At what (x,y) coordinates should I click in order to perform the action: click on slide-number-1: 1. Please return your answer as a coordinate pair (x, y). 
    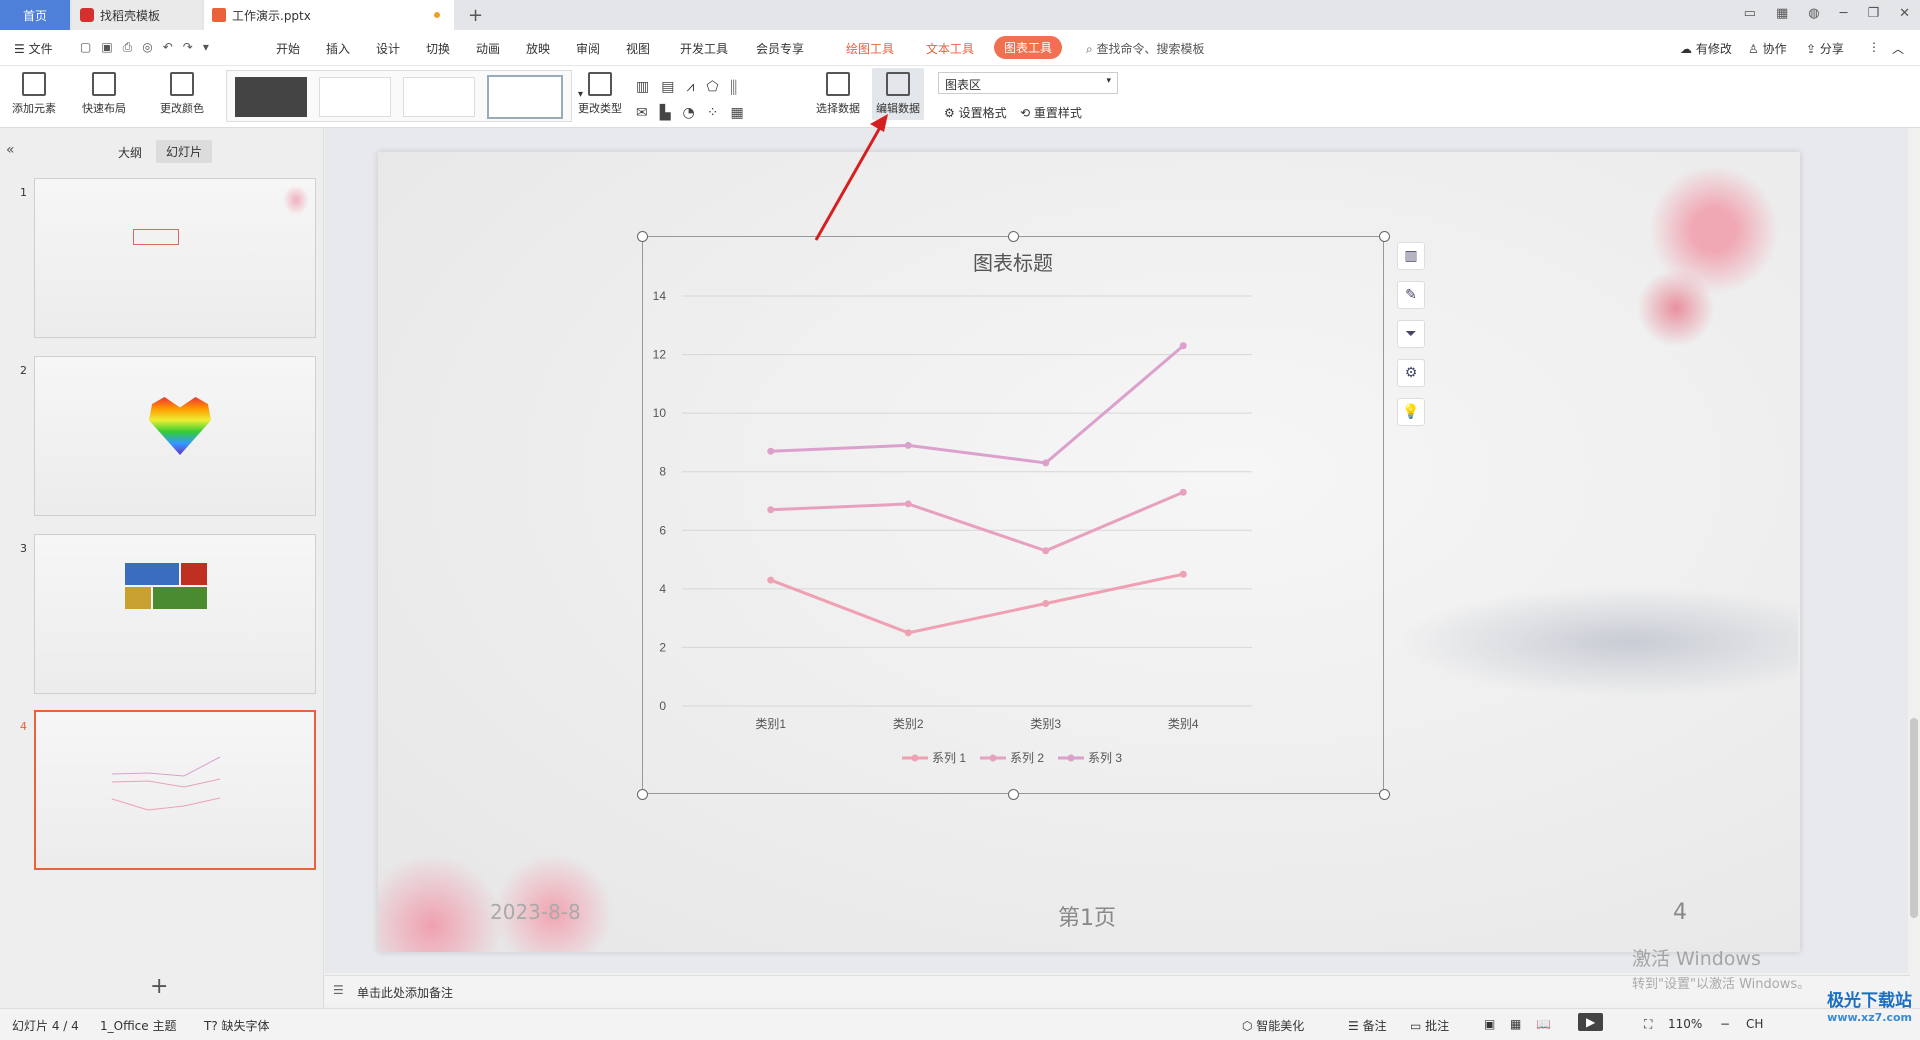
    Looking at the image, I should click on (23, 192).